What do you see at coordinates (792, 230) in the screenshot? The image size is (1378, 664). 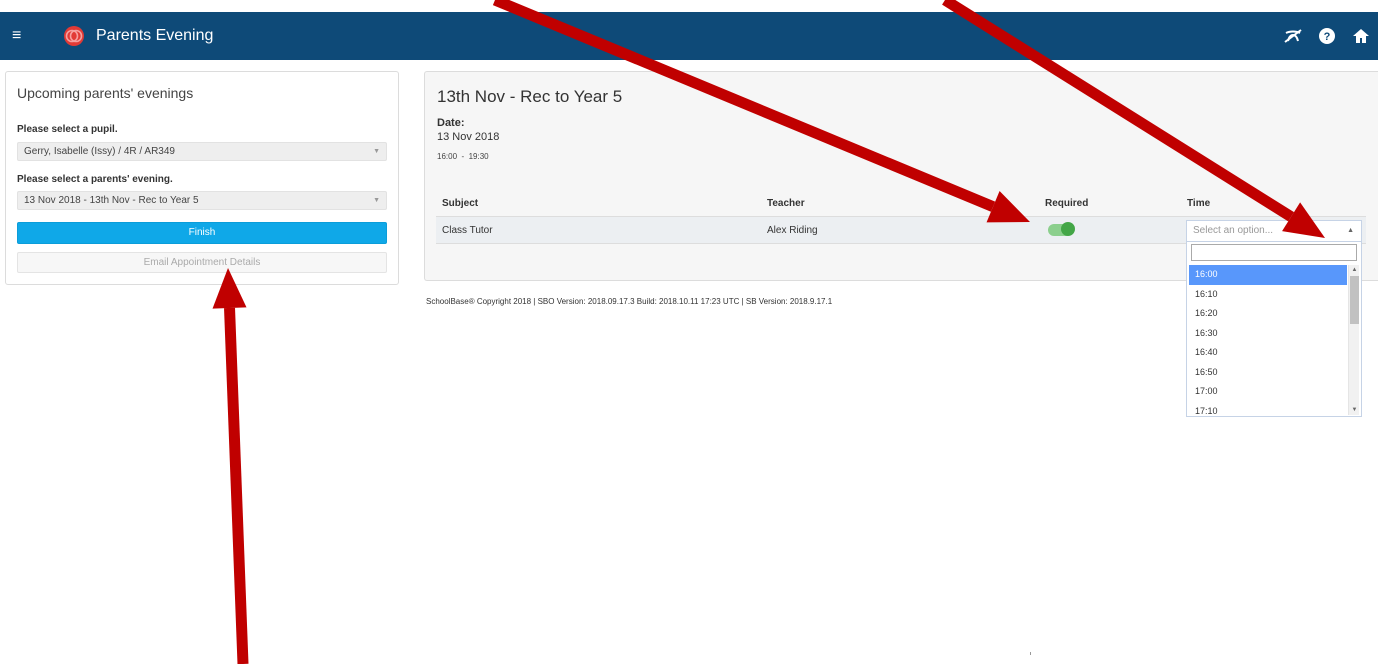 I see `teacher-cell: Alex Riding` at bounding box center [792, 230].